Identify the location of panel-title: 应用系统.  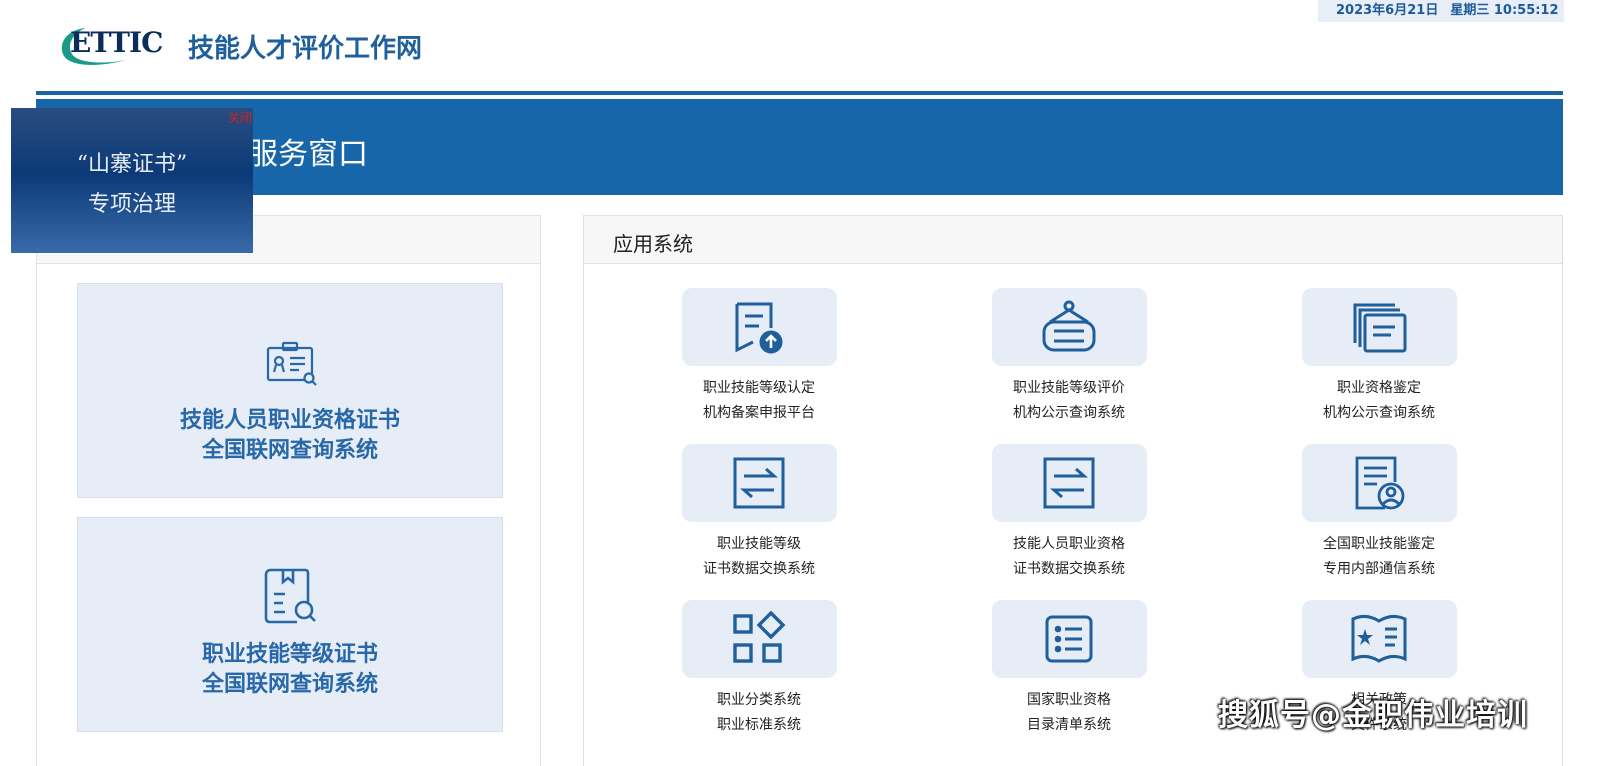
(653, 244).